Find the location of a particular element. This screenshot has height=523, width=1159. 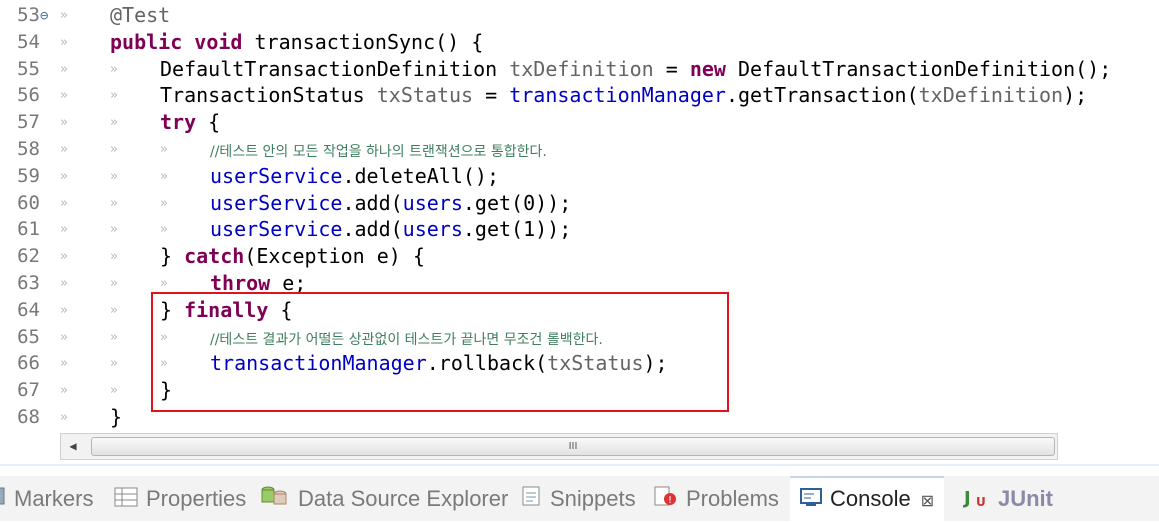

code-token: new is located at coordinates (707, 68).